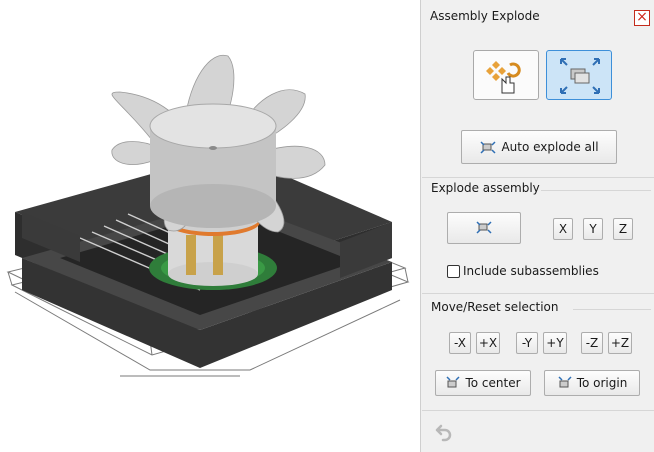  I want to click on move-plus-z-button: +Z, so click(620, 343).